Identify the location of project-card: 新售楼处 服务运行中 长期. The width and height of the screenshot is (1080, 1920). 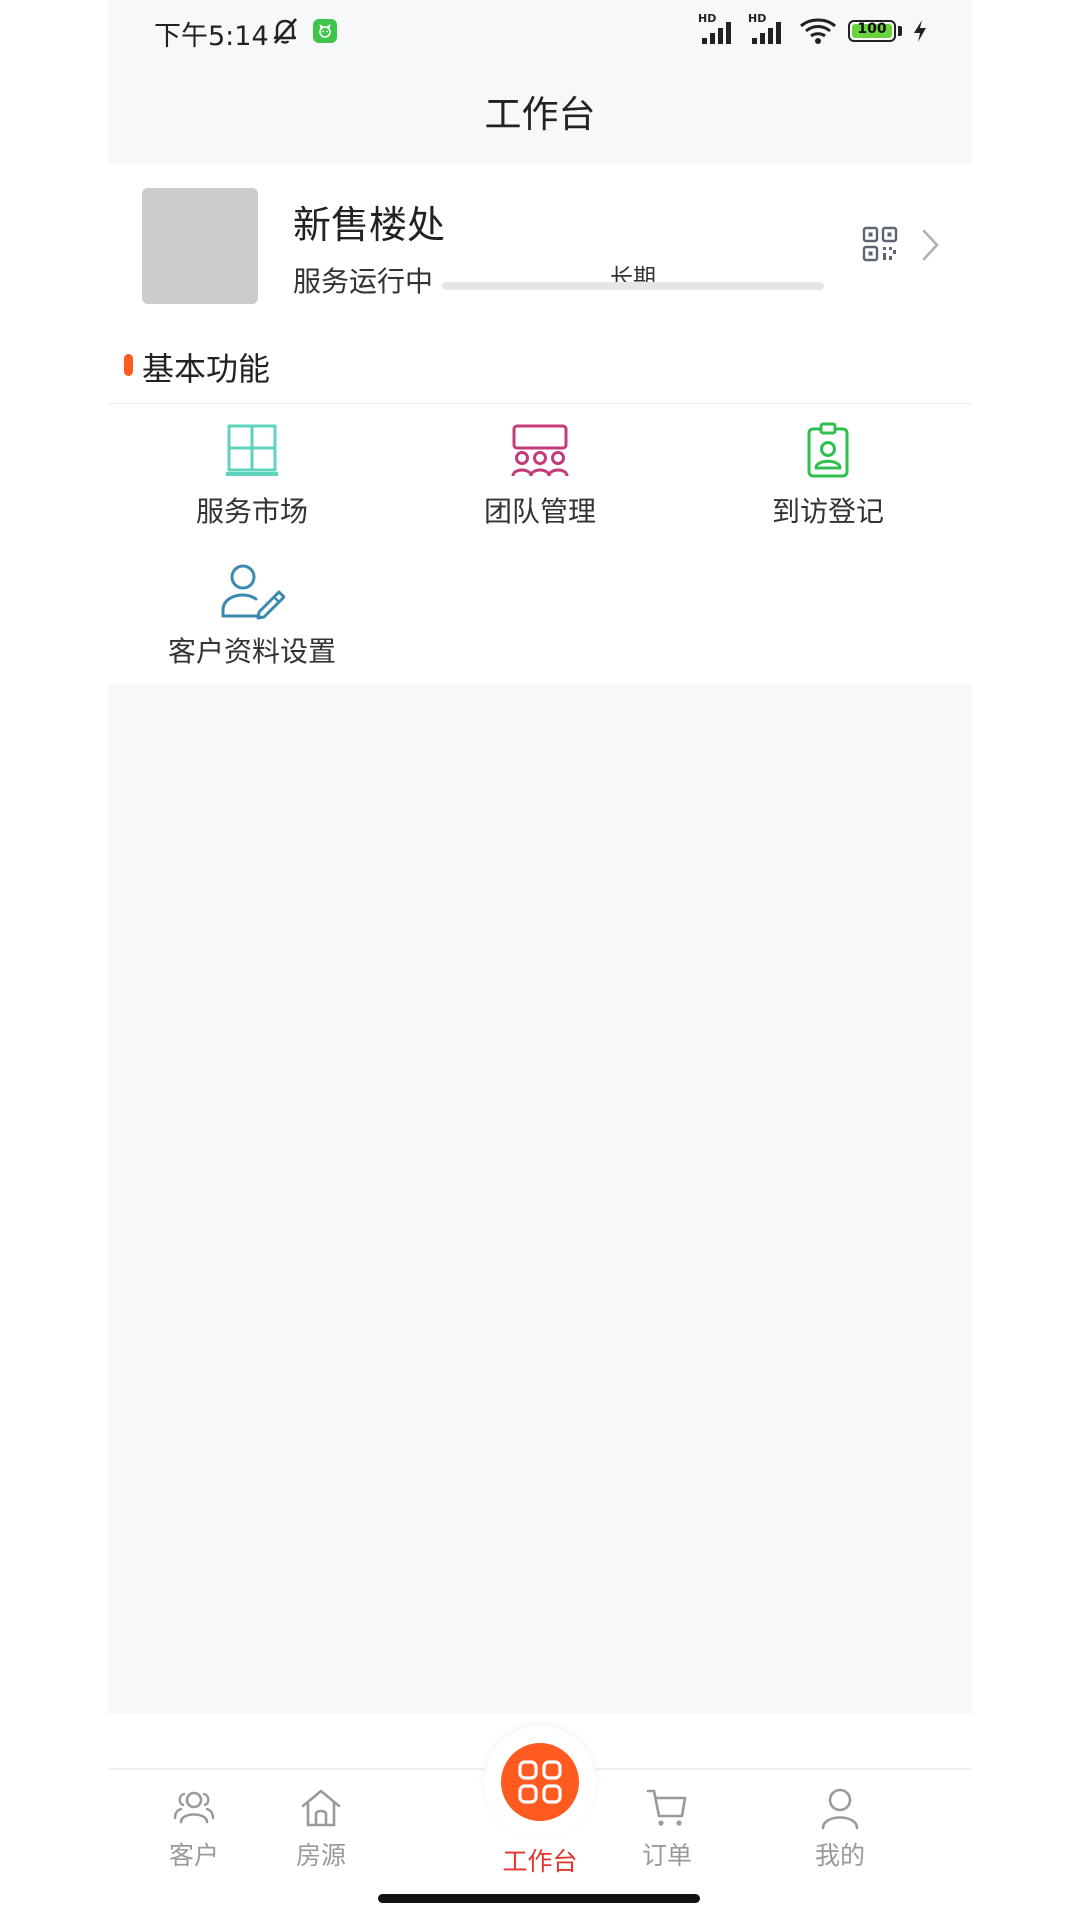
(540, 246).